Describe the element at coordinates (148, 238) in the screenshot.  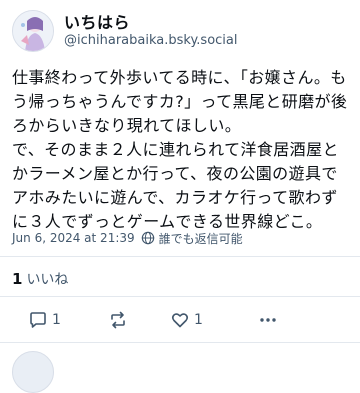
I see `globe-icon` at that location.